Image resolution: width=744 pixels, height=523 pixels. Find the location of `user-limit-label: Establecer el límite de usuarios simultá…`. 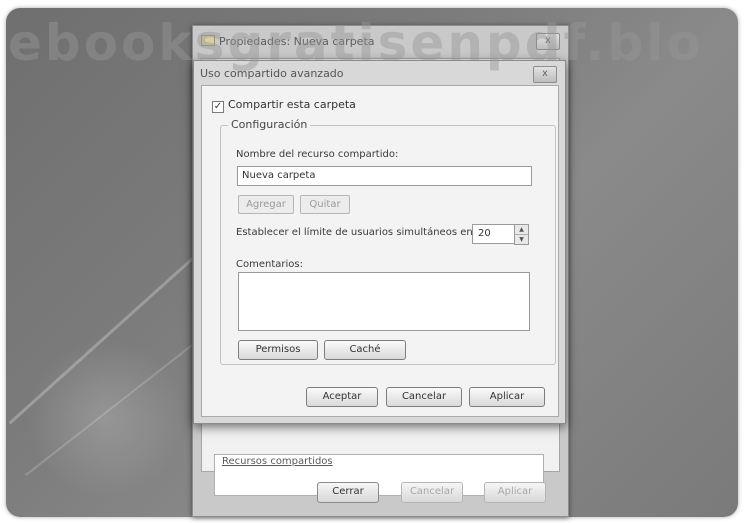

user-limit-label: Establecer el límite de usuarios simultá… is located at coordinates (356, 232).